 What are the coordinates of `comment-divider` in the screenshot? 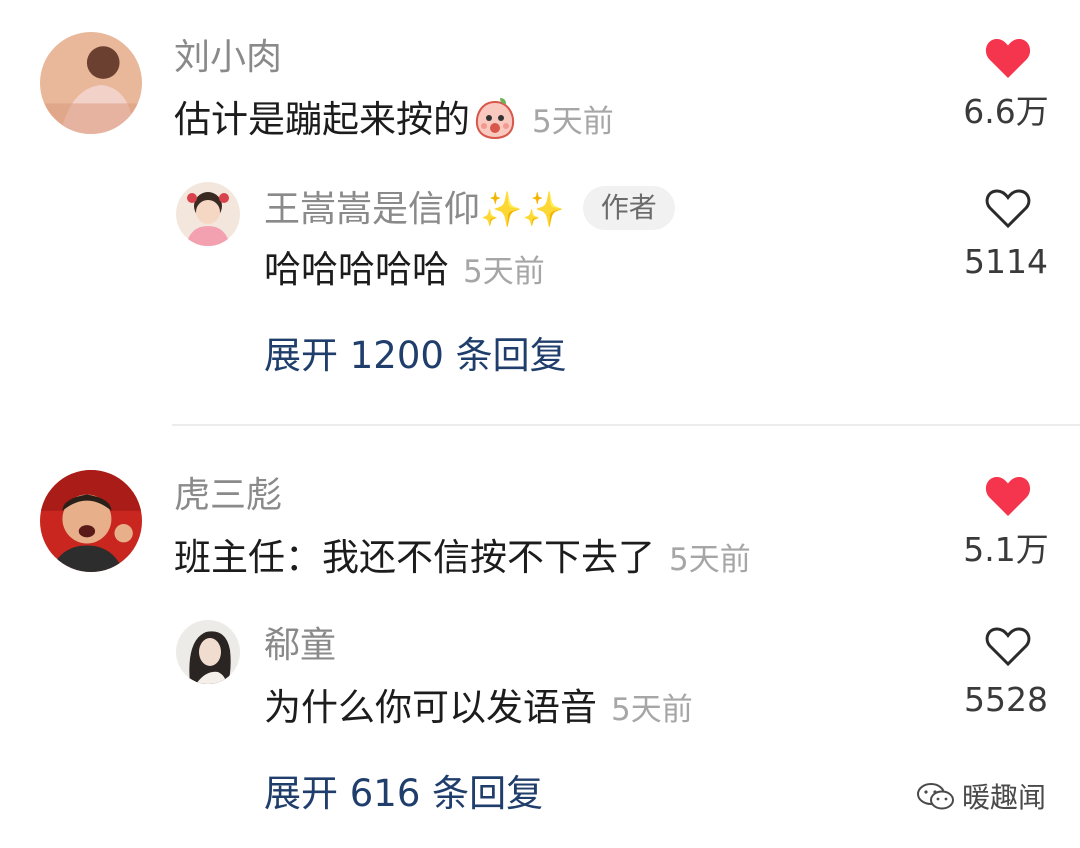 It's located at (626, 425).